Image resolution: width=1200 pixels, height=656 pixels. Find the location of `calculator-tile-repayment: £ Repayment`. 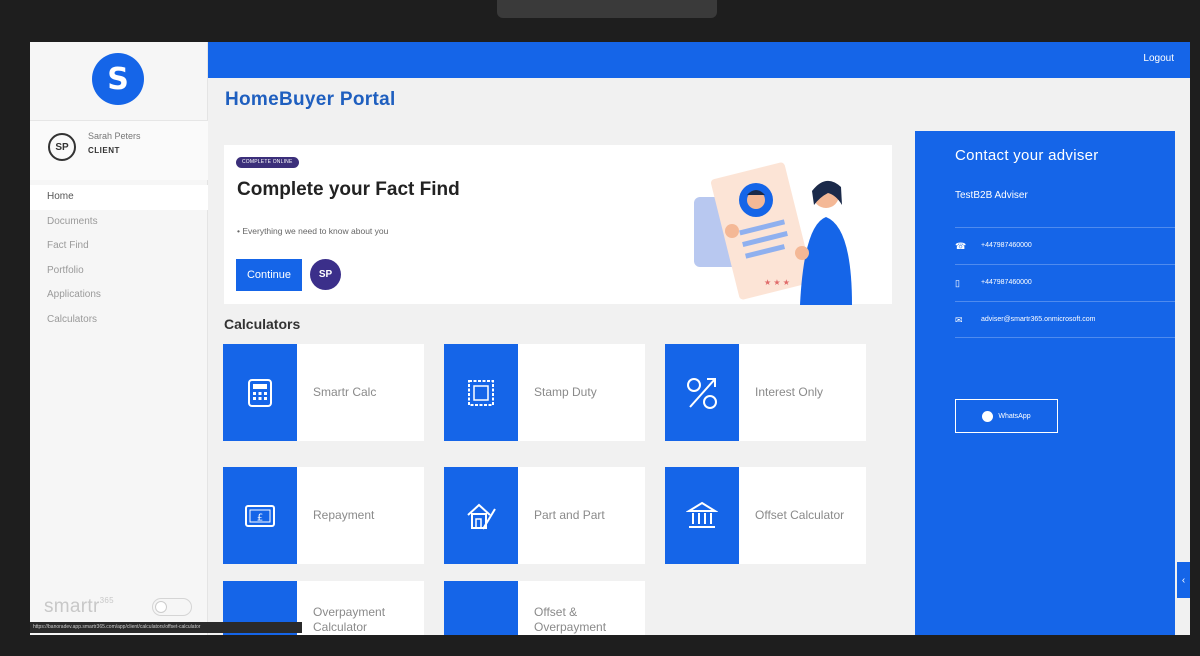

calculator-tile-repayment: £ Repayment is located at coordinates (323, 515).